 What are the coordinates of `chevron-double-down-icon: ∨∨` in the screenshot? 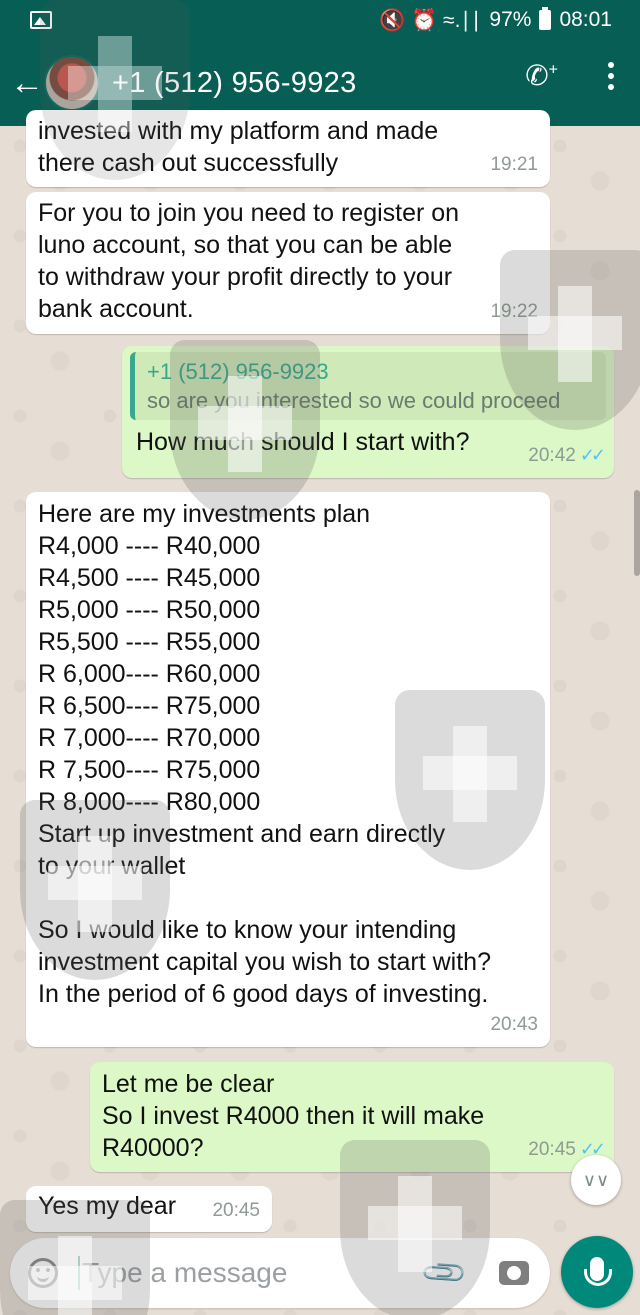 It's located at (596, 1179).